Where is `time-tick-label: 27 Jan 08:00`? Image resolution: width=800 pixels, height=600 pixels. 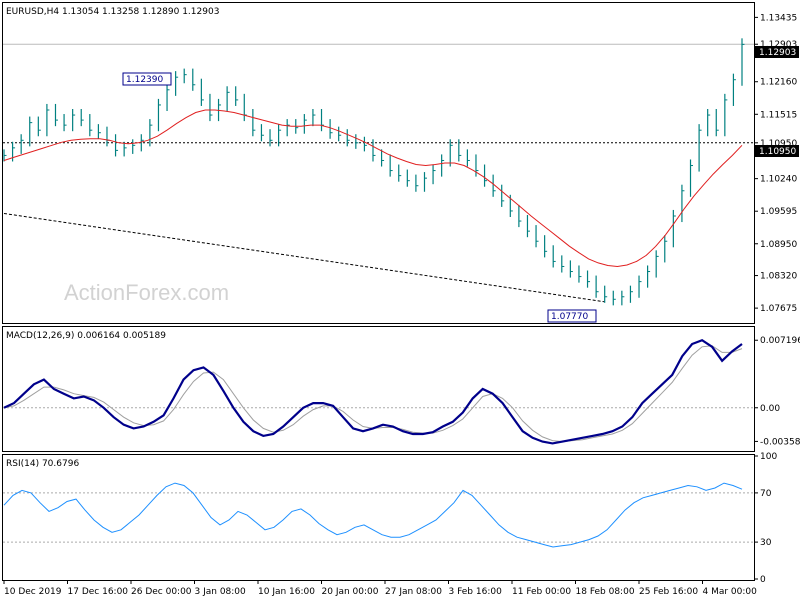 time-tick-label: 27 Jan 08:00 is located at coordinates (413, 592).